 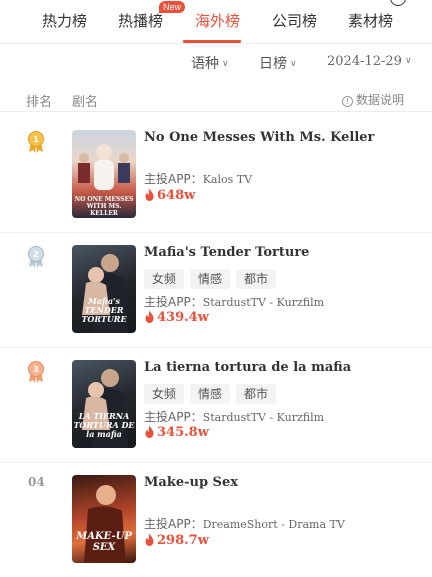 What do you see at coordinates (104, 206) in the screenshot?
I see `poster-title: NO ONE MESSES WITH MS. KELLER` at bounding box center [104, 206].